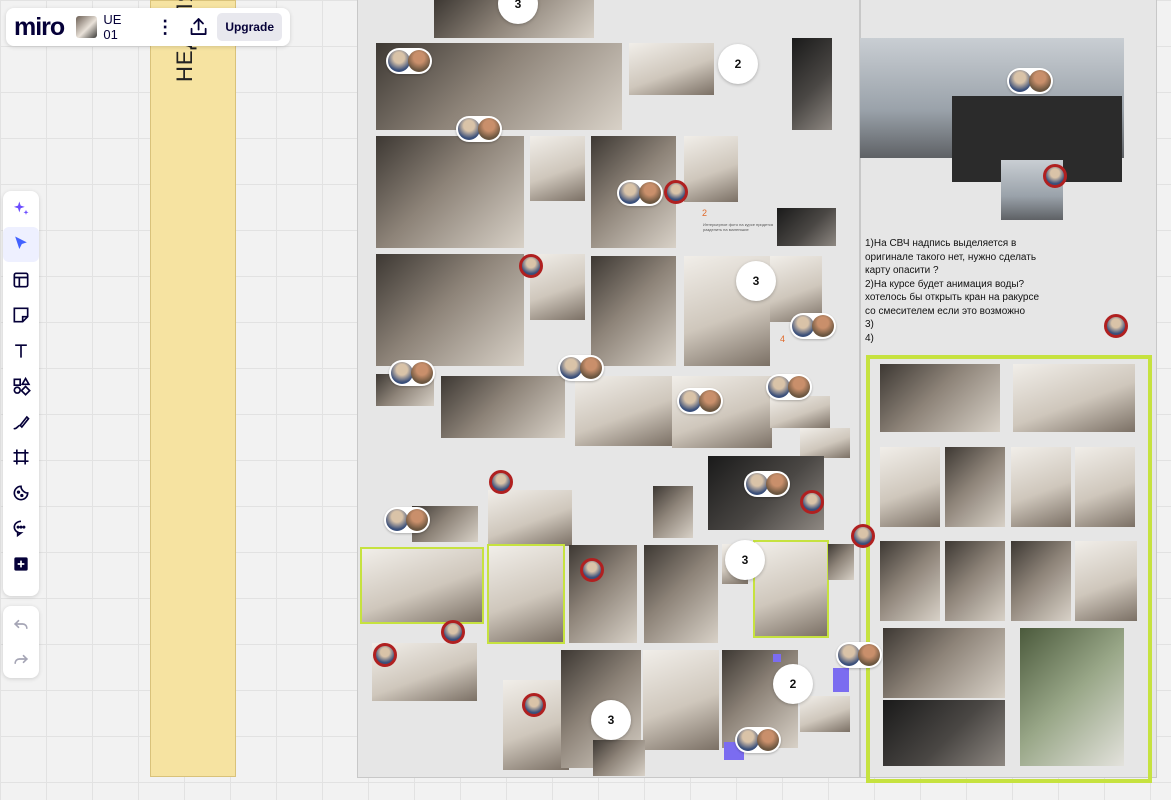 Image resolution: width=1171 pixels, height=800 pixels. What do you see at coordinates (165, 27) in the screenshot?
I see `more-vertical-icon: ⋮` at bounding box center [165, 27].